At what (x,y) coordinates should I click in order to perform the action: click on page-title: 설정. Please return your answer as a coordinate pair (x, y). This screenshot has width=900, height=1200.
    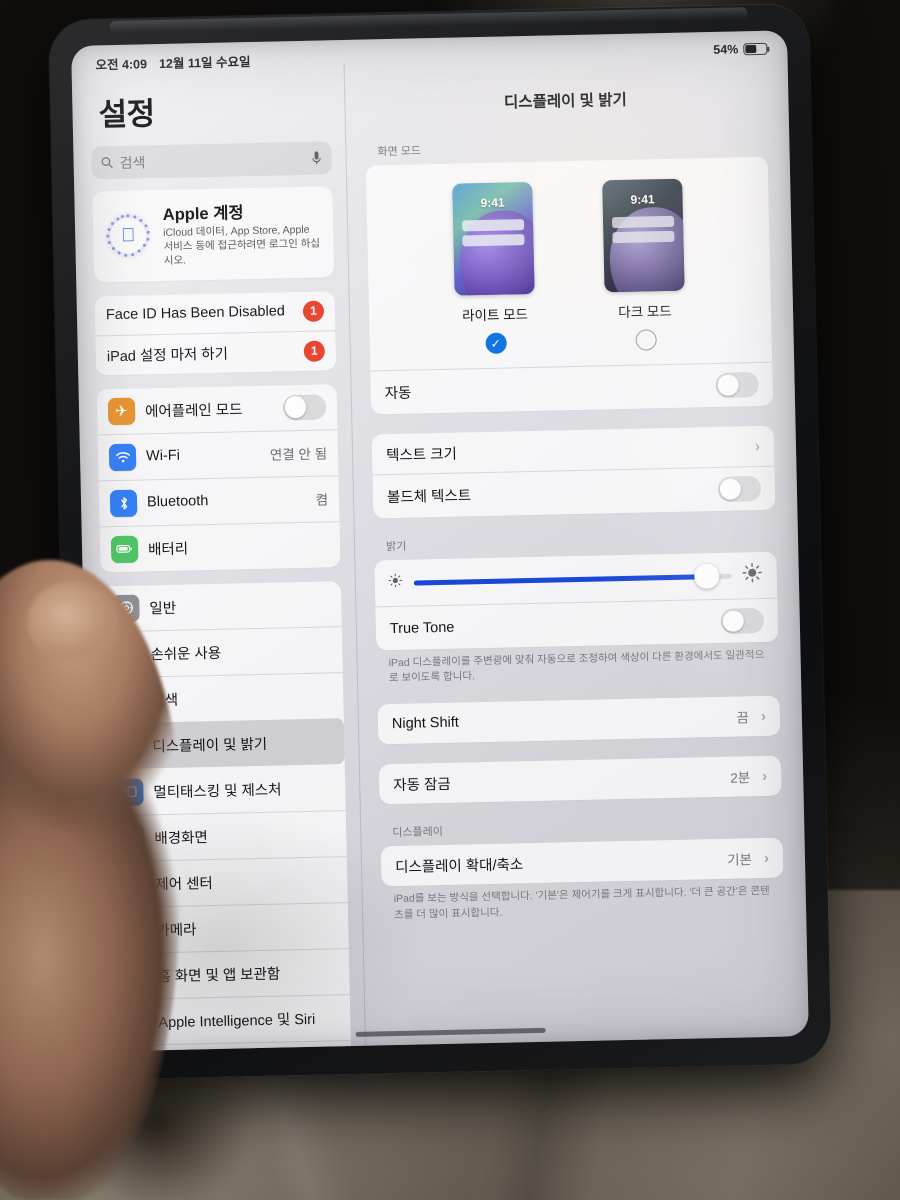
    Looking at the image, I should click on (127, 114).